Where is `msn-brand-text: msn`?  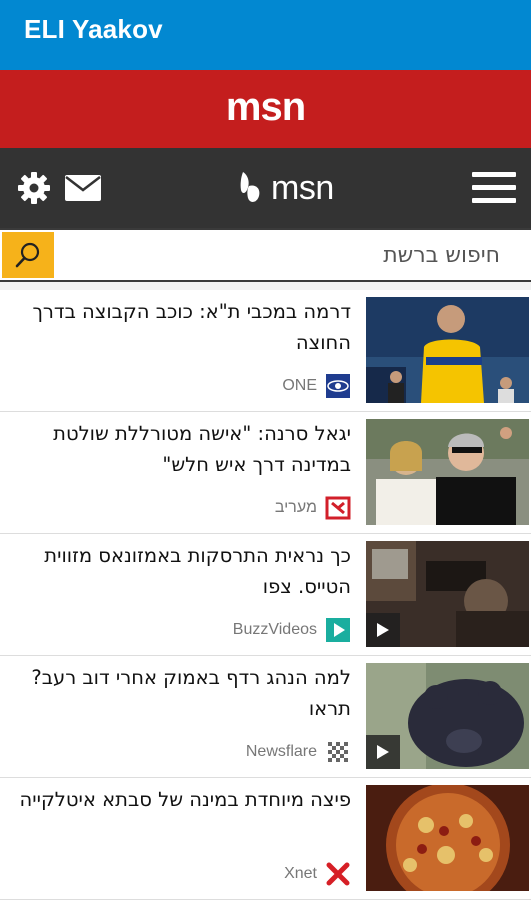
msn-brand-text: msn is located at coordinates (302, 187).